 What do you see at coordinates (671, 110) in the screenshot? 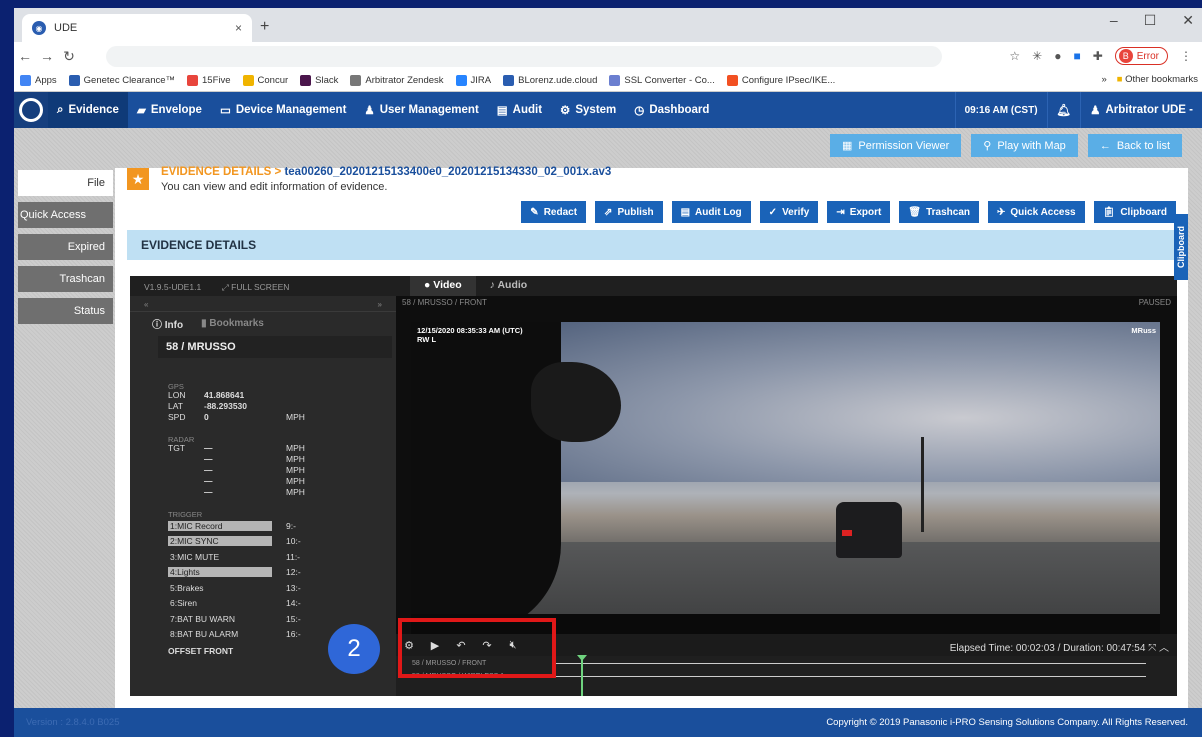
I see `nav-dashboard: ◷ Dashboard` at bounding box center [671, 110].